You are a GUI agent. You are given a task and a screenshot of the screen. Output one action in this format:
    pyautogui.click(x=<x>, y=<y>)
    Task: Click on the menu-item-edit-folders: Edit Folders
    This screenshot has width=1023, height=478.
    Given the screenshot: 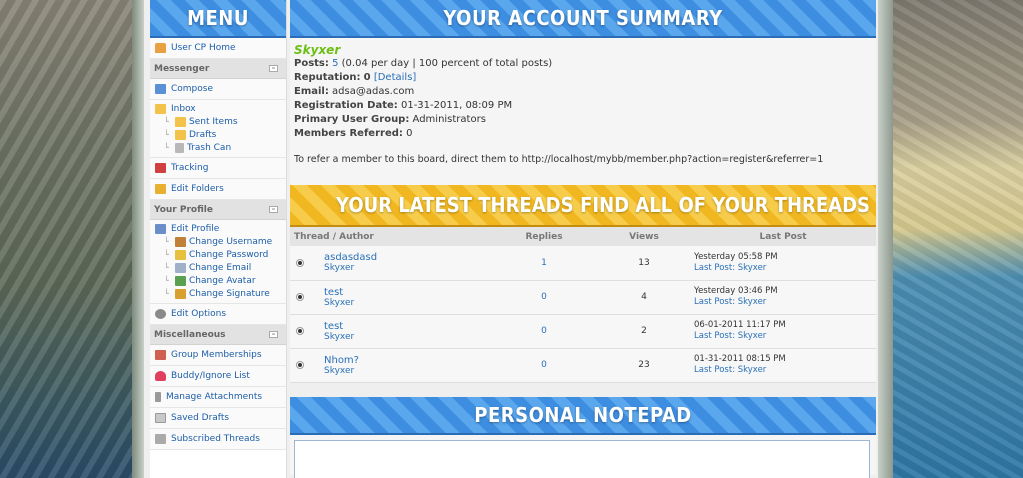 What is the action you would take?
    pyautogui.click(x=218, y=189)
    